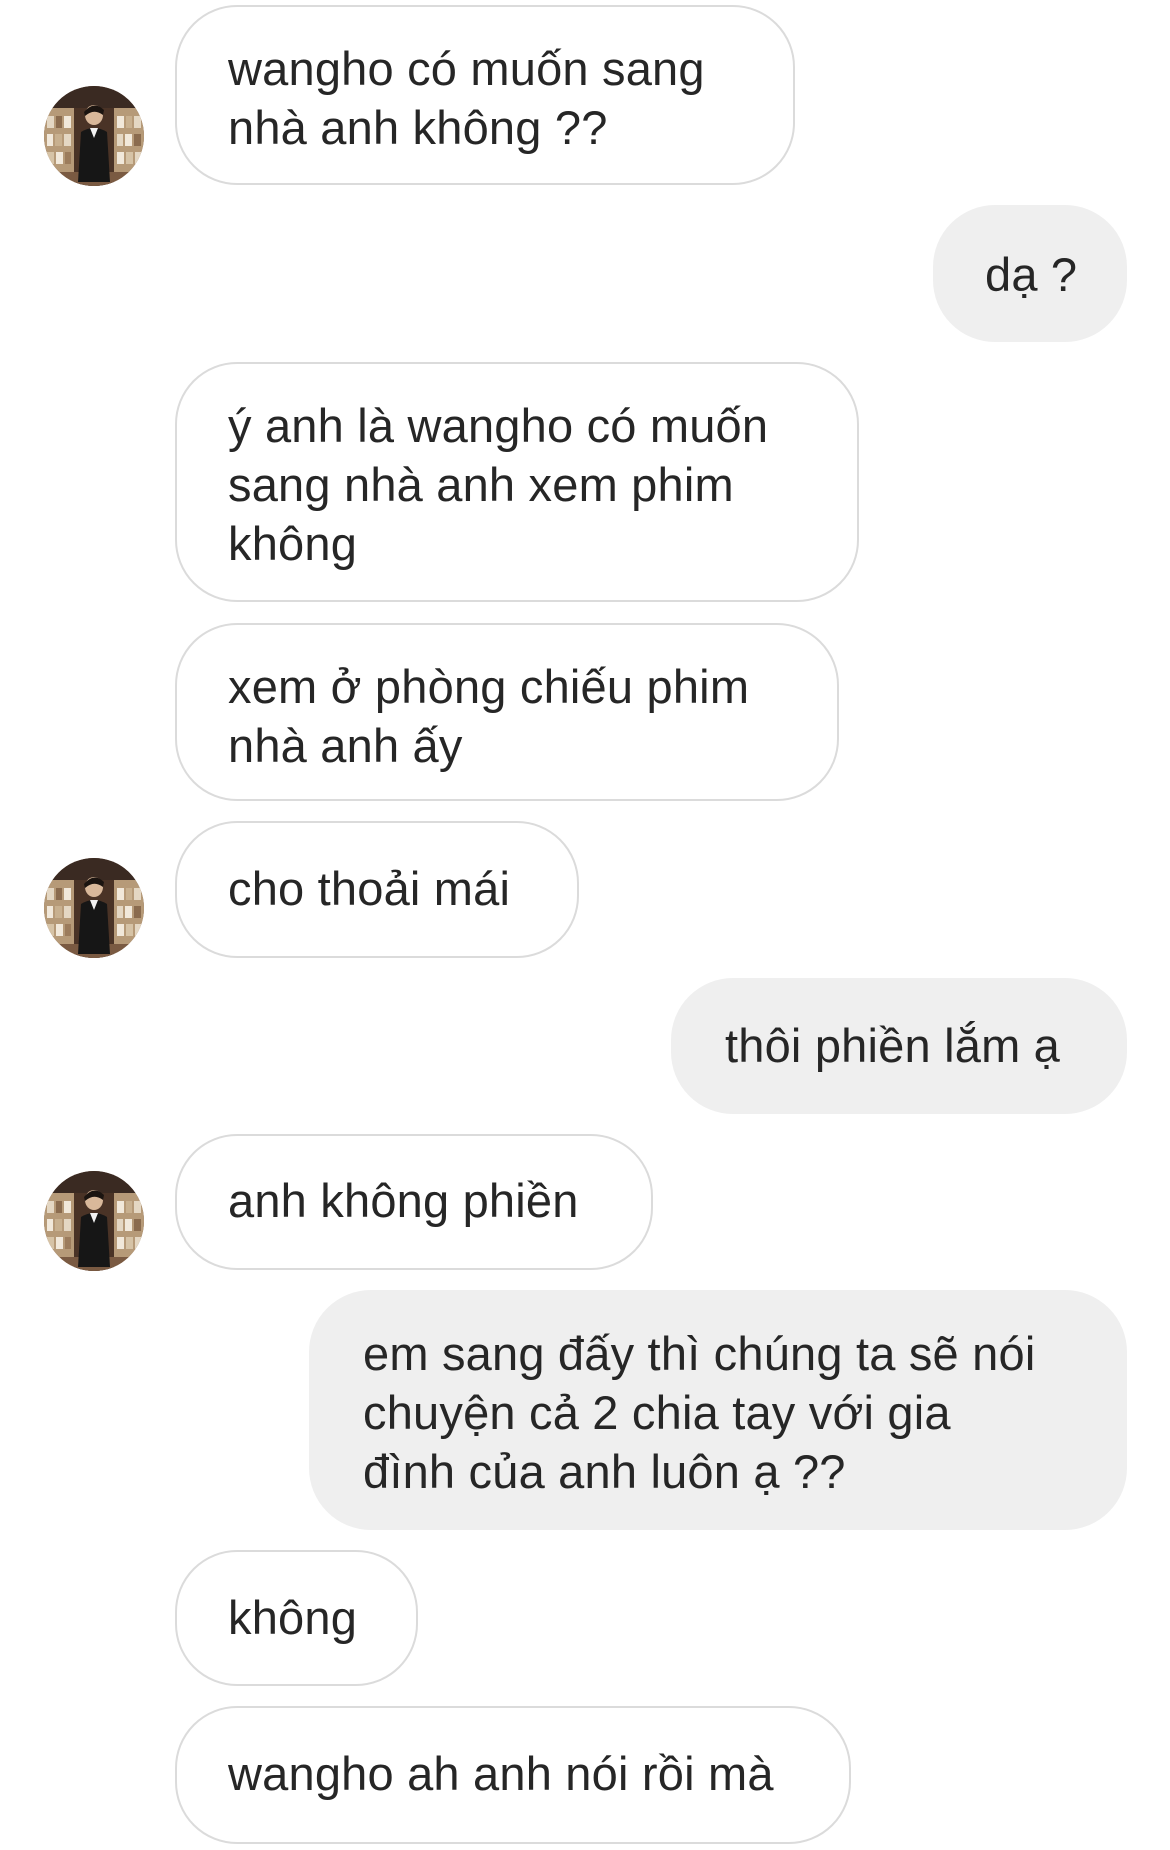 The image size is (1170, 1850). I want to click on message-text: thôi phiền lắm ạ, so click(893, 1045).